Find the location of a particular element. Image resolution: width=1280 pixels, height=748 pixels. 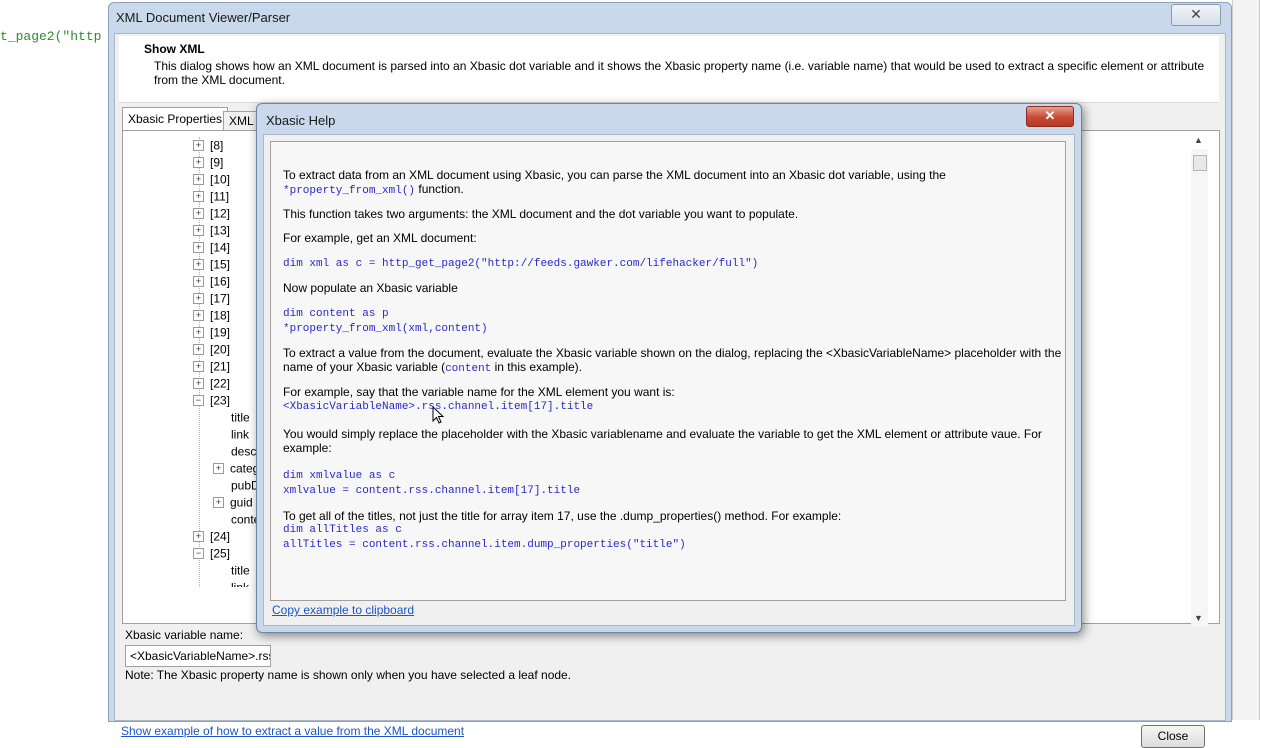

inline-code: content is located at coordinates (468, 369).